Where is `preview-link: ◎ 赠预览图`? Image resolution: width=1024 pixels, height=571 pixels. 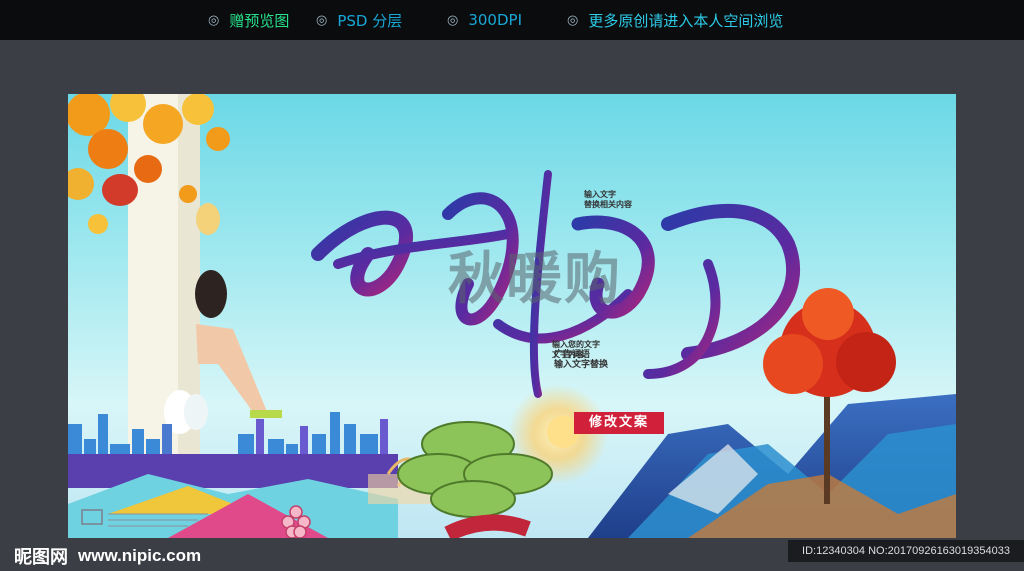 preview-link: ◎ 赠预览图 is located at coordinates (248, 20).